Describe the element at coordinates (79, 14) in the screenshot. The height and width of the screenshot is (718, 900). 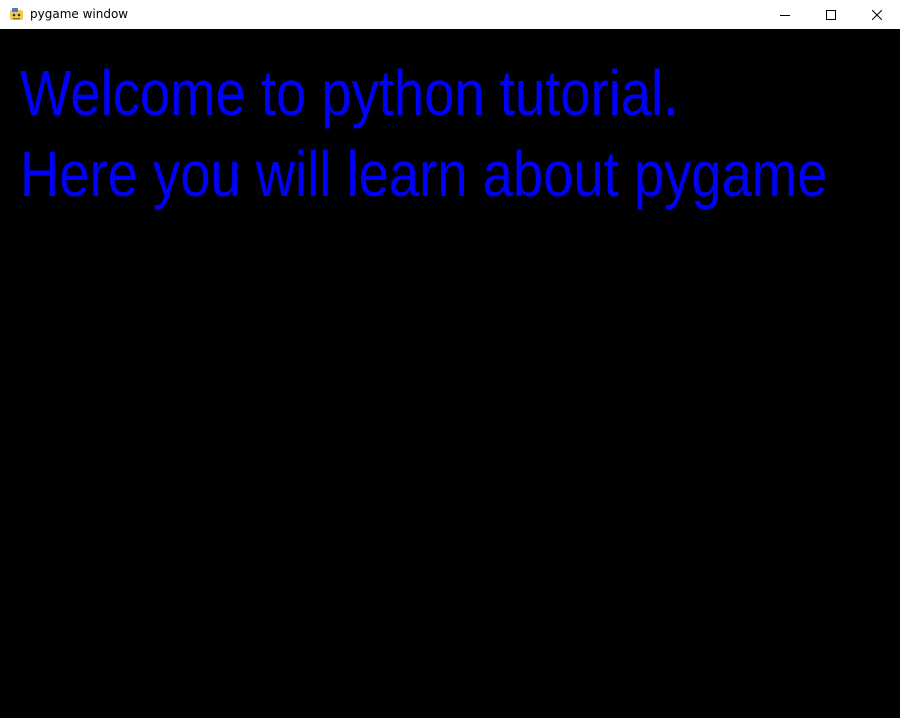
I see `window-title: pygame window` at that location.